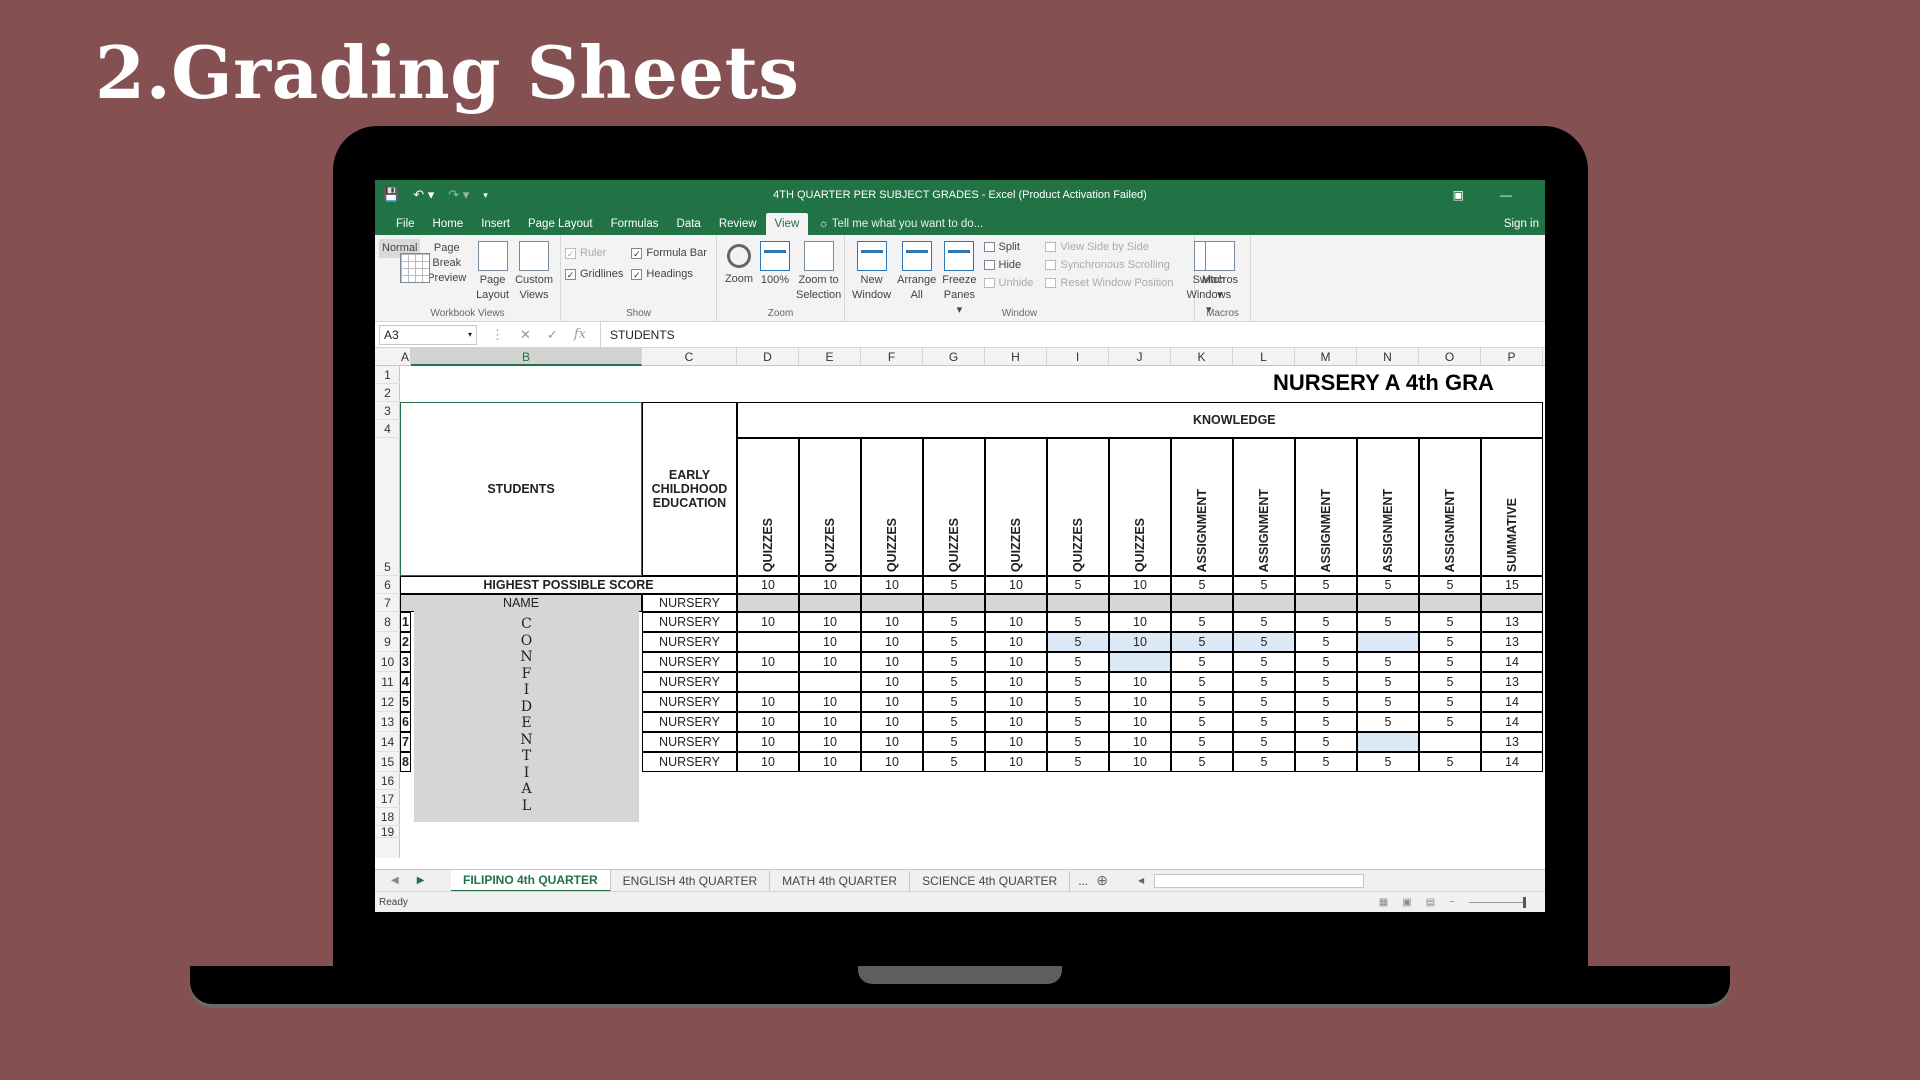 The width and height of the screenshot is (1920, 1080). What do you see at coordinates (594, 274) in the screenshot?
I see `gridlines-checkbox: ✓ Gridlines` at bounding box center [594, 274].